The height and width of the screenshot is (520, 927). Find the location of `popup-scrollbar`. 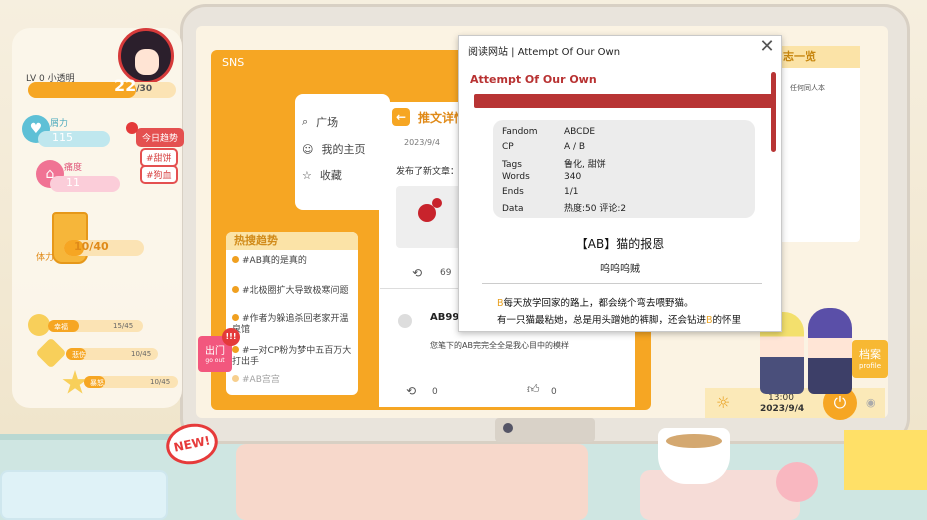

popup-scrollbar is located at coordinates (773, 112).